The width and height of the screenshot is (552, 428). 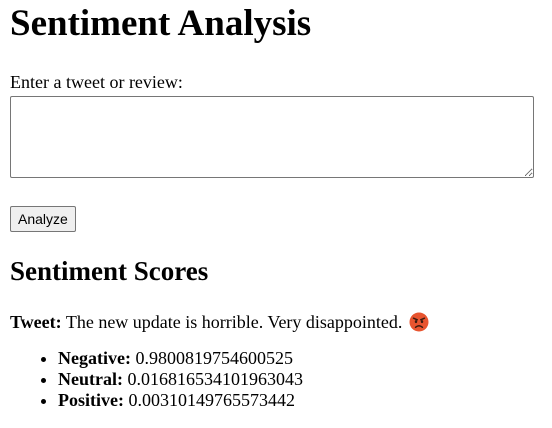 I want to click on score-neutral-label: Neutral:, so click(x=90, y=379).